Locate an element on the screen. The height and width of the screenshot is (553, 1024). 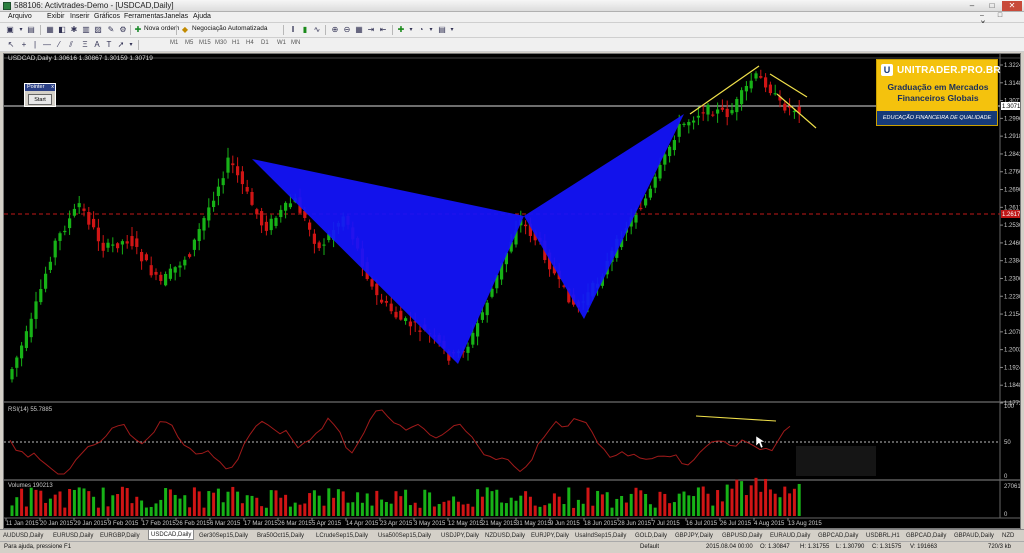
tile-windows-icon: ▦ is located at coordinates (359, 30).